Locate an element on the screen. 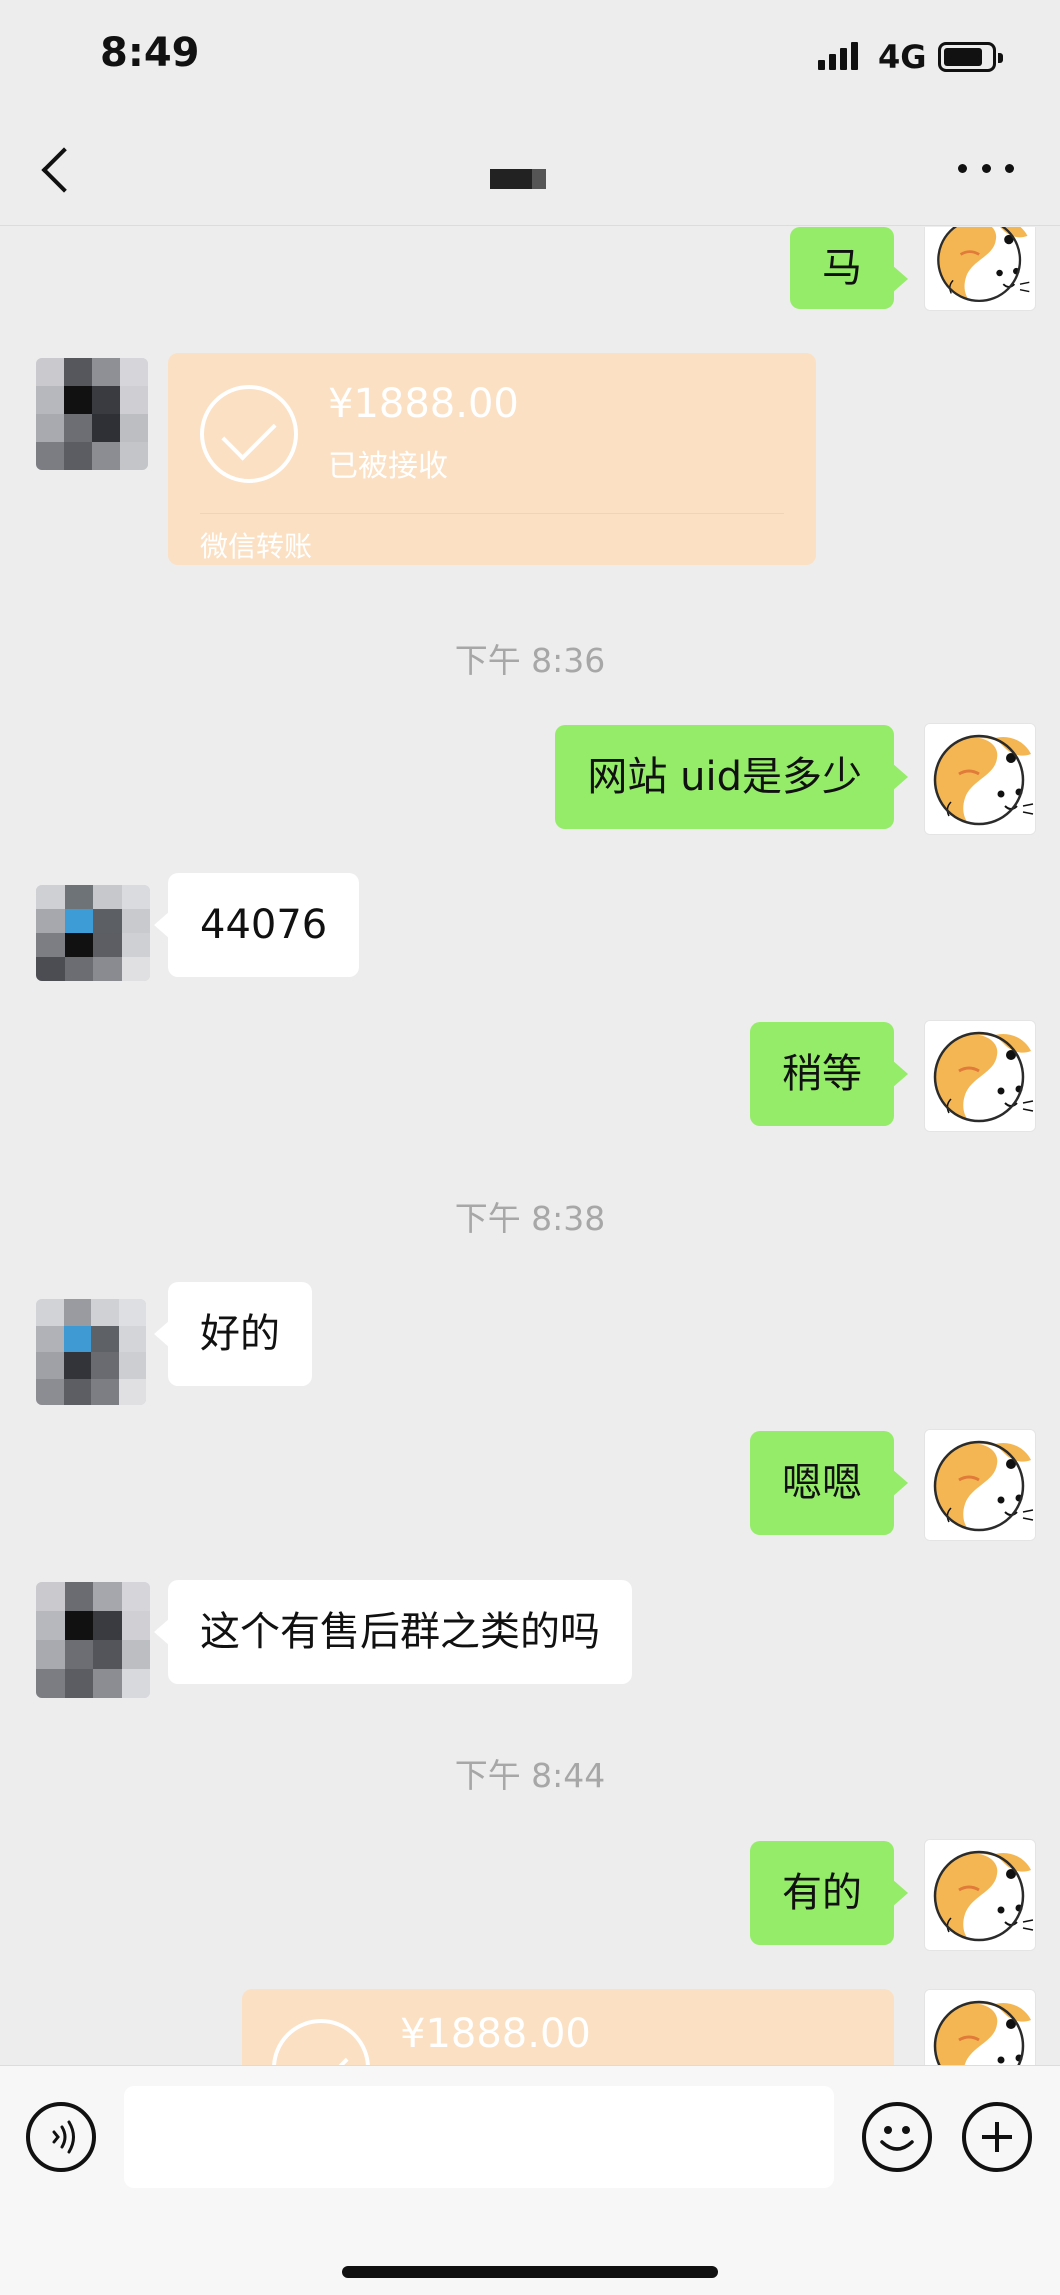 Image resolution: width=1060 pixels, height=2295 pixels. message-text: 嗯嗯 is located at coordinates (822, 1483).